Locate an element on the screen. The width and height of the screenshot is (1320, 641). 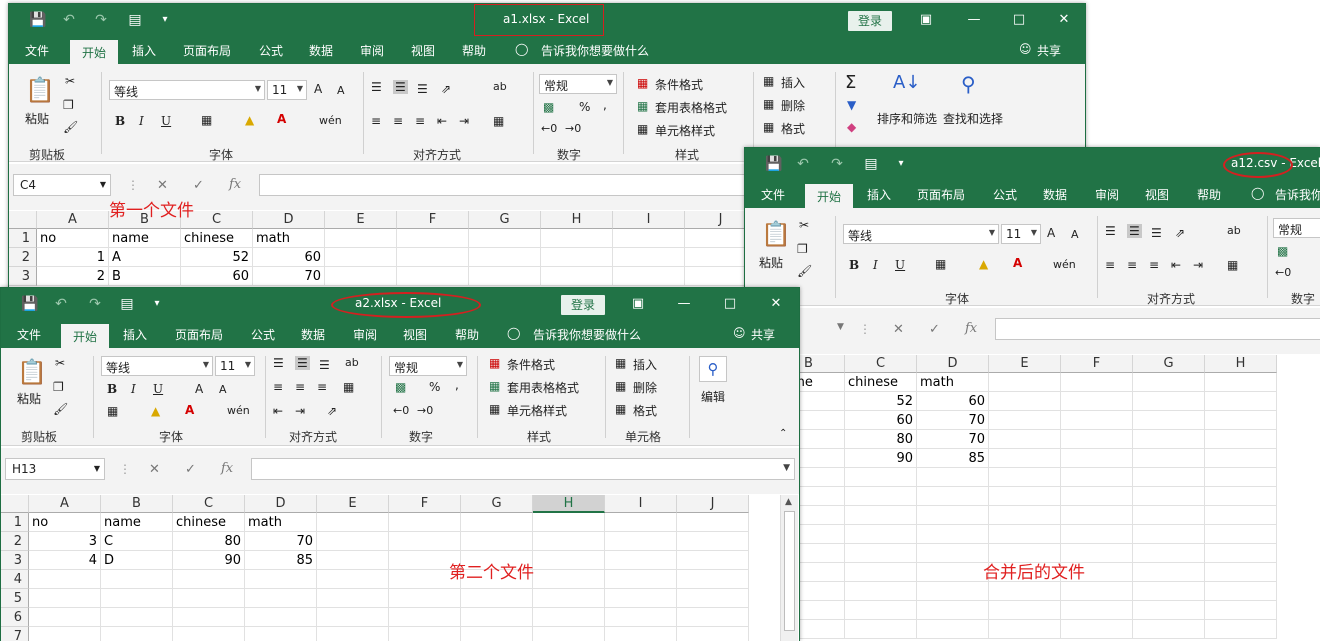
tab-data: 数据 is located at coordinates (1055, 194).